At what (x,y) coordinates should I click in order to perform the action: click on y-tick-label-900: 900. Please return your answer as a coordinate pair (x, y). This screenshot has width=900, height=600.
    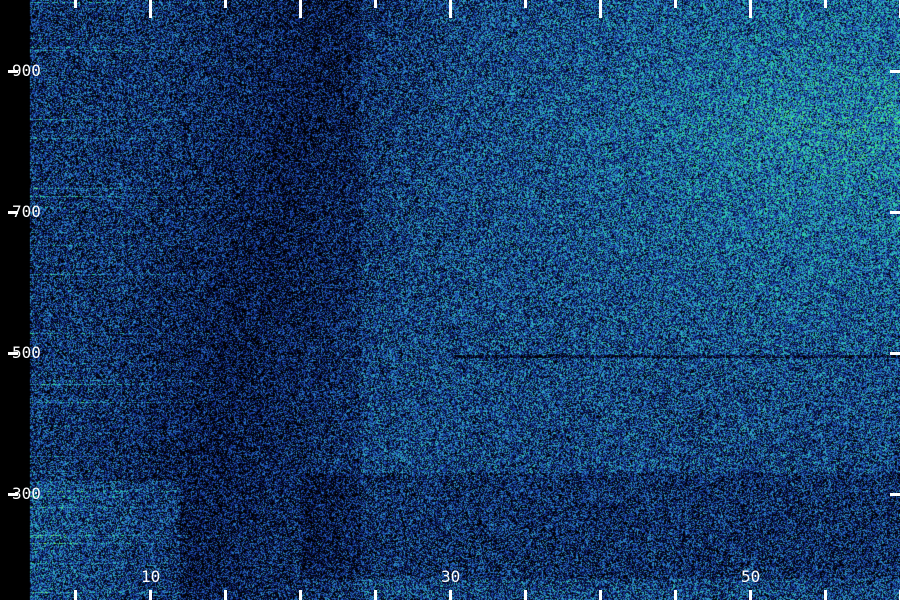
    Looking at the image, I should click on (26, 70).